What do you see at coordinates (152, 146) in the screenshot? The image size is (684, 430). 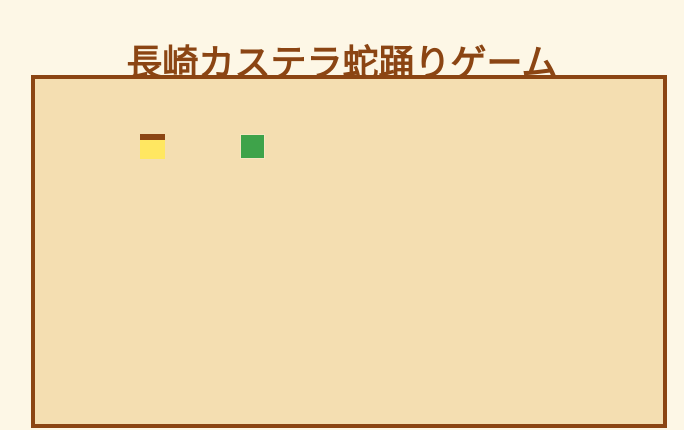 I see `castella-food` at bounding box center [152, 146].